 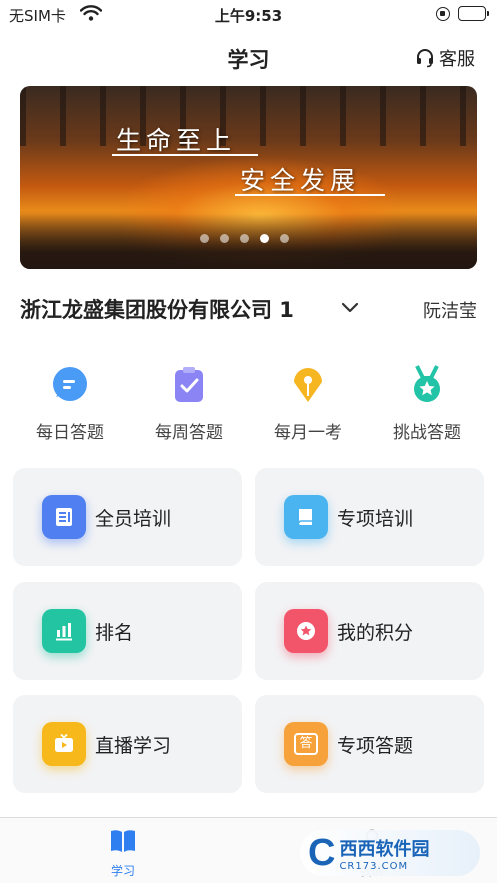 What do you see at coordinates (157, 310) in the screenshot?
I see `company-name: 浙江龙盛集团股份有限公司 1` at bounding box center [157, 310].